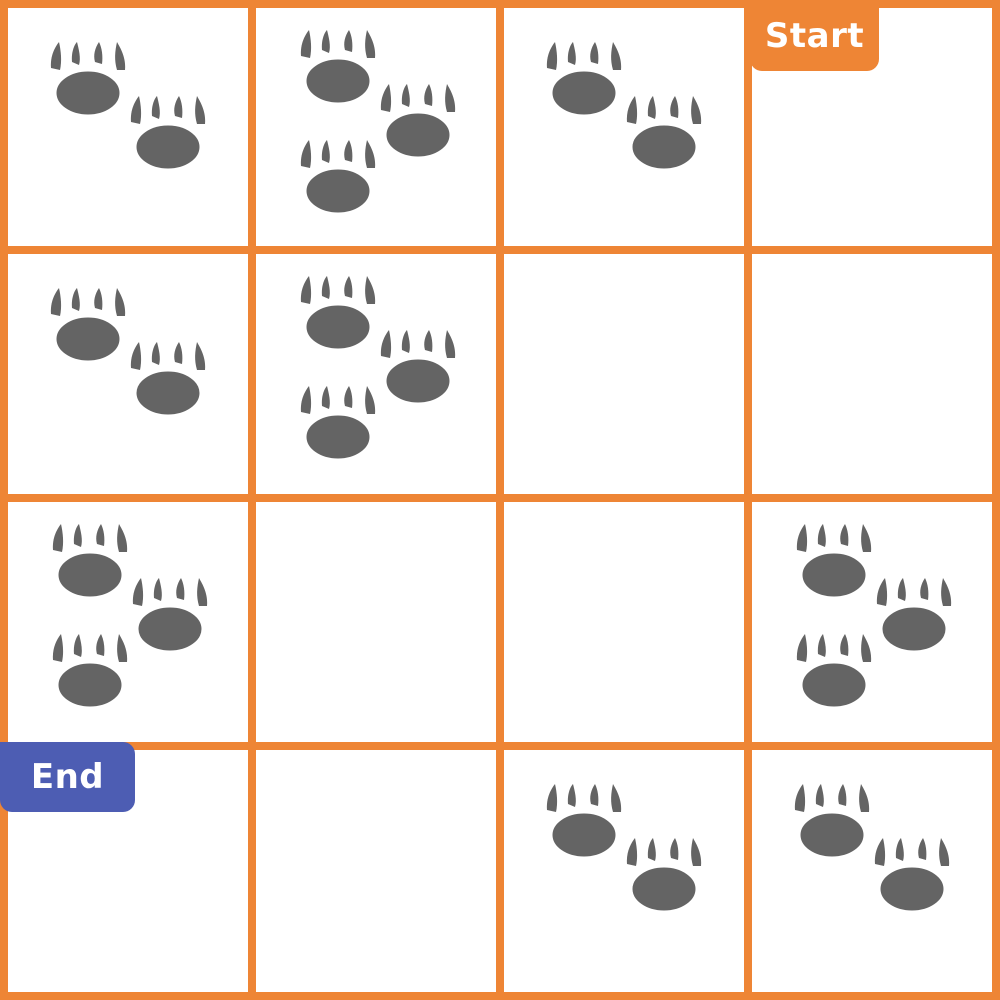 This screenshot has width=1000, height=1000. Describe the element at coordinates (67, 777) in the screenshot. I see `end-label: End` at that location.